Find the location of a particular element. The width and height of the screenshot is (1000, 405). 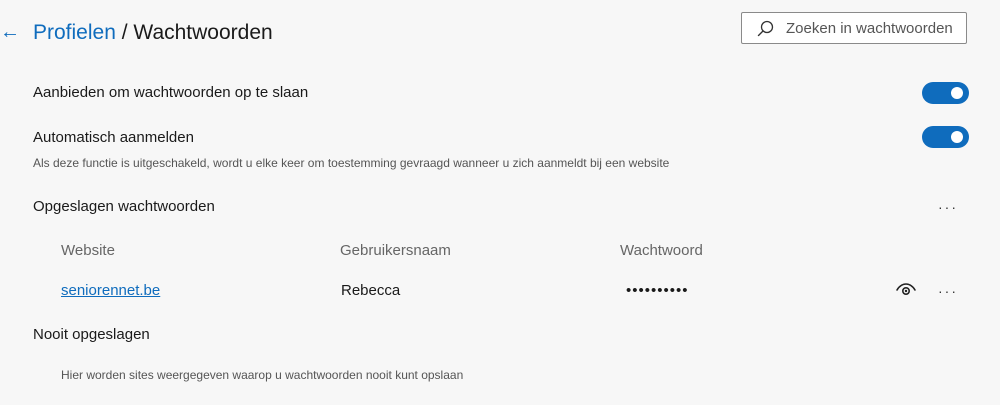

auto-signin-label: Automatisch aanmelden is located at coordinates (113, 137).